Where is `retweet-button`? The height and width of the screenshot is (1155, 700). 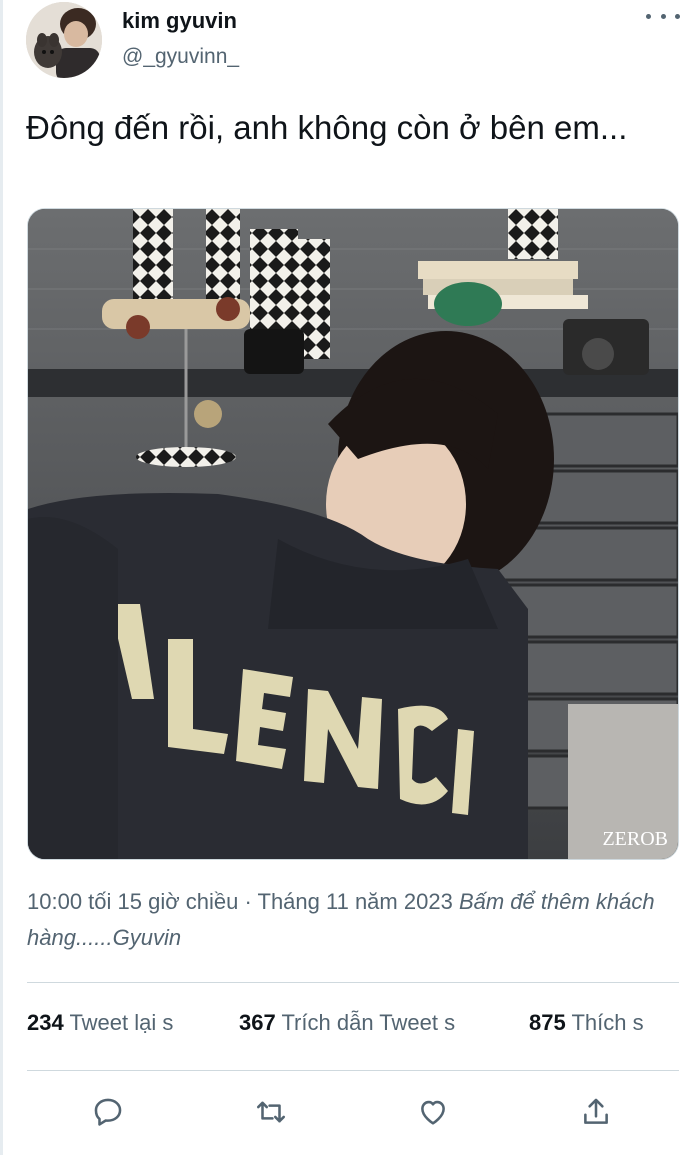
retweet-button is located at coordinates (271, 1112).